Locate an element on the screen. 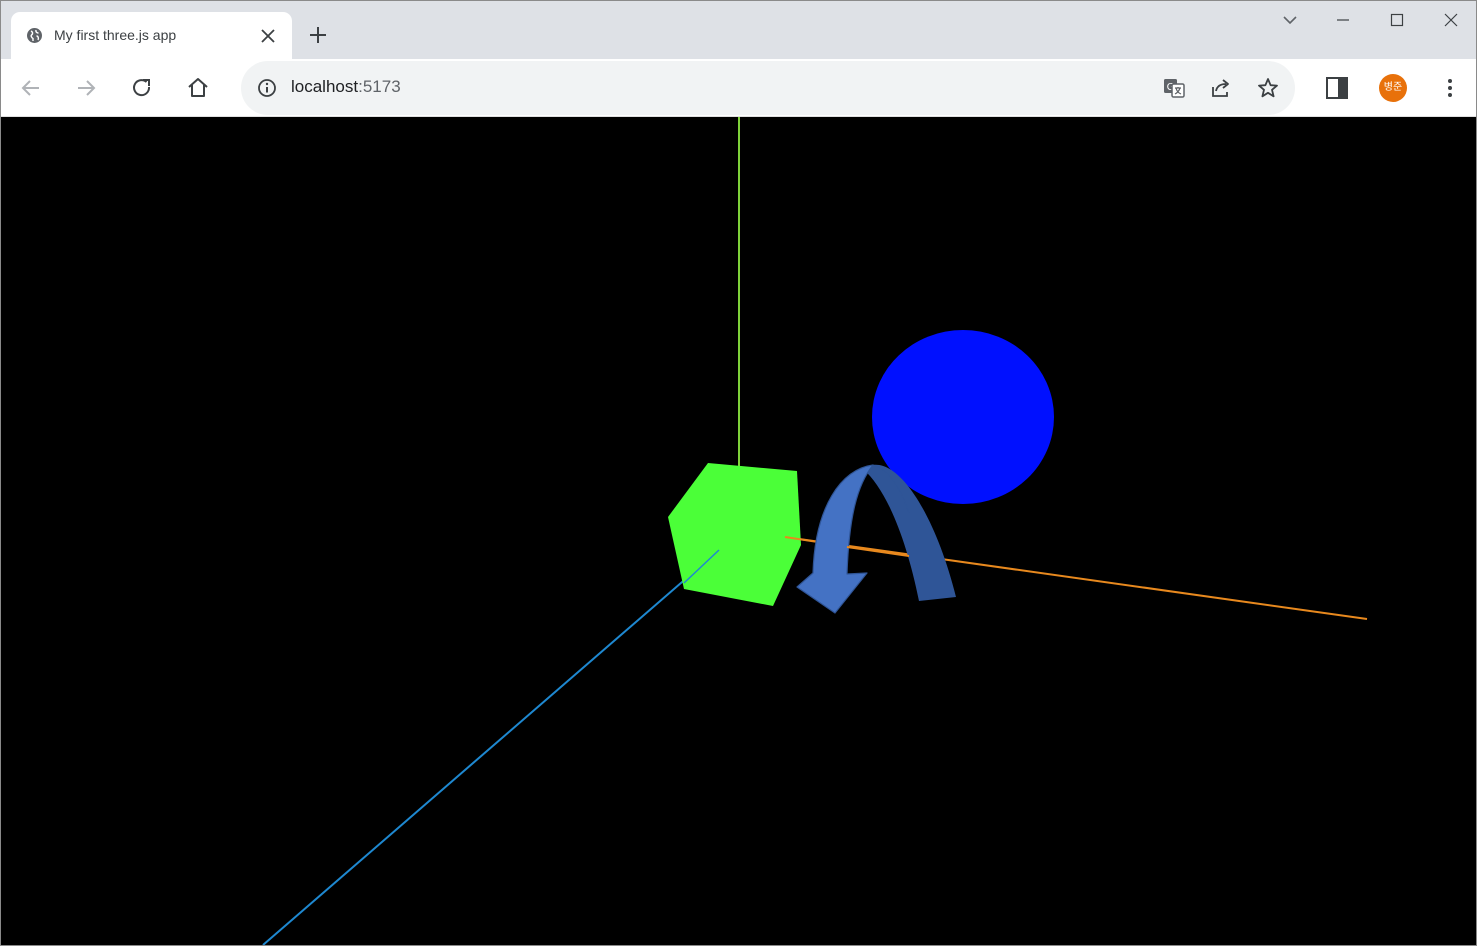  tab-active: My first three.js app is located at coordinates (151, 35).